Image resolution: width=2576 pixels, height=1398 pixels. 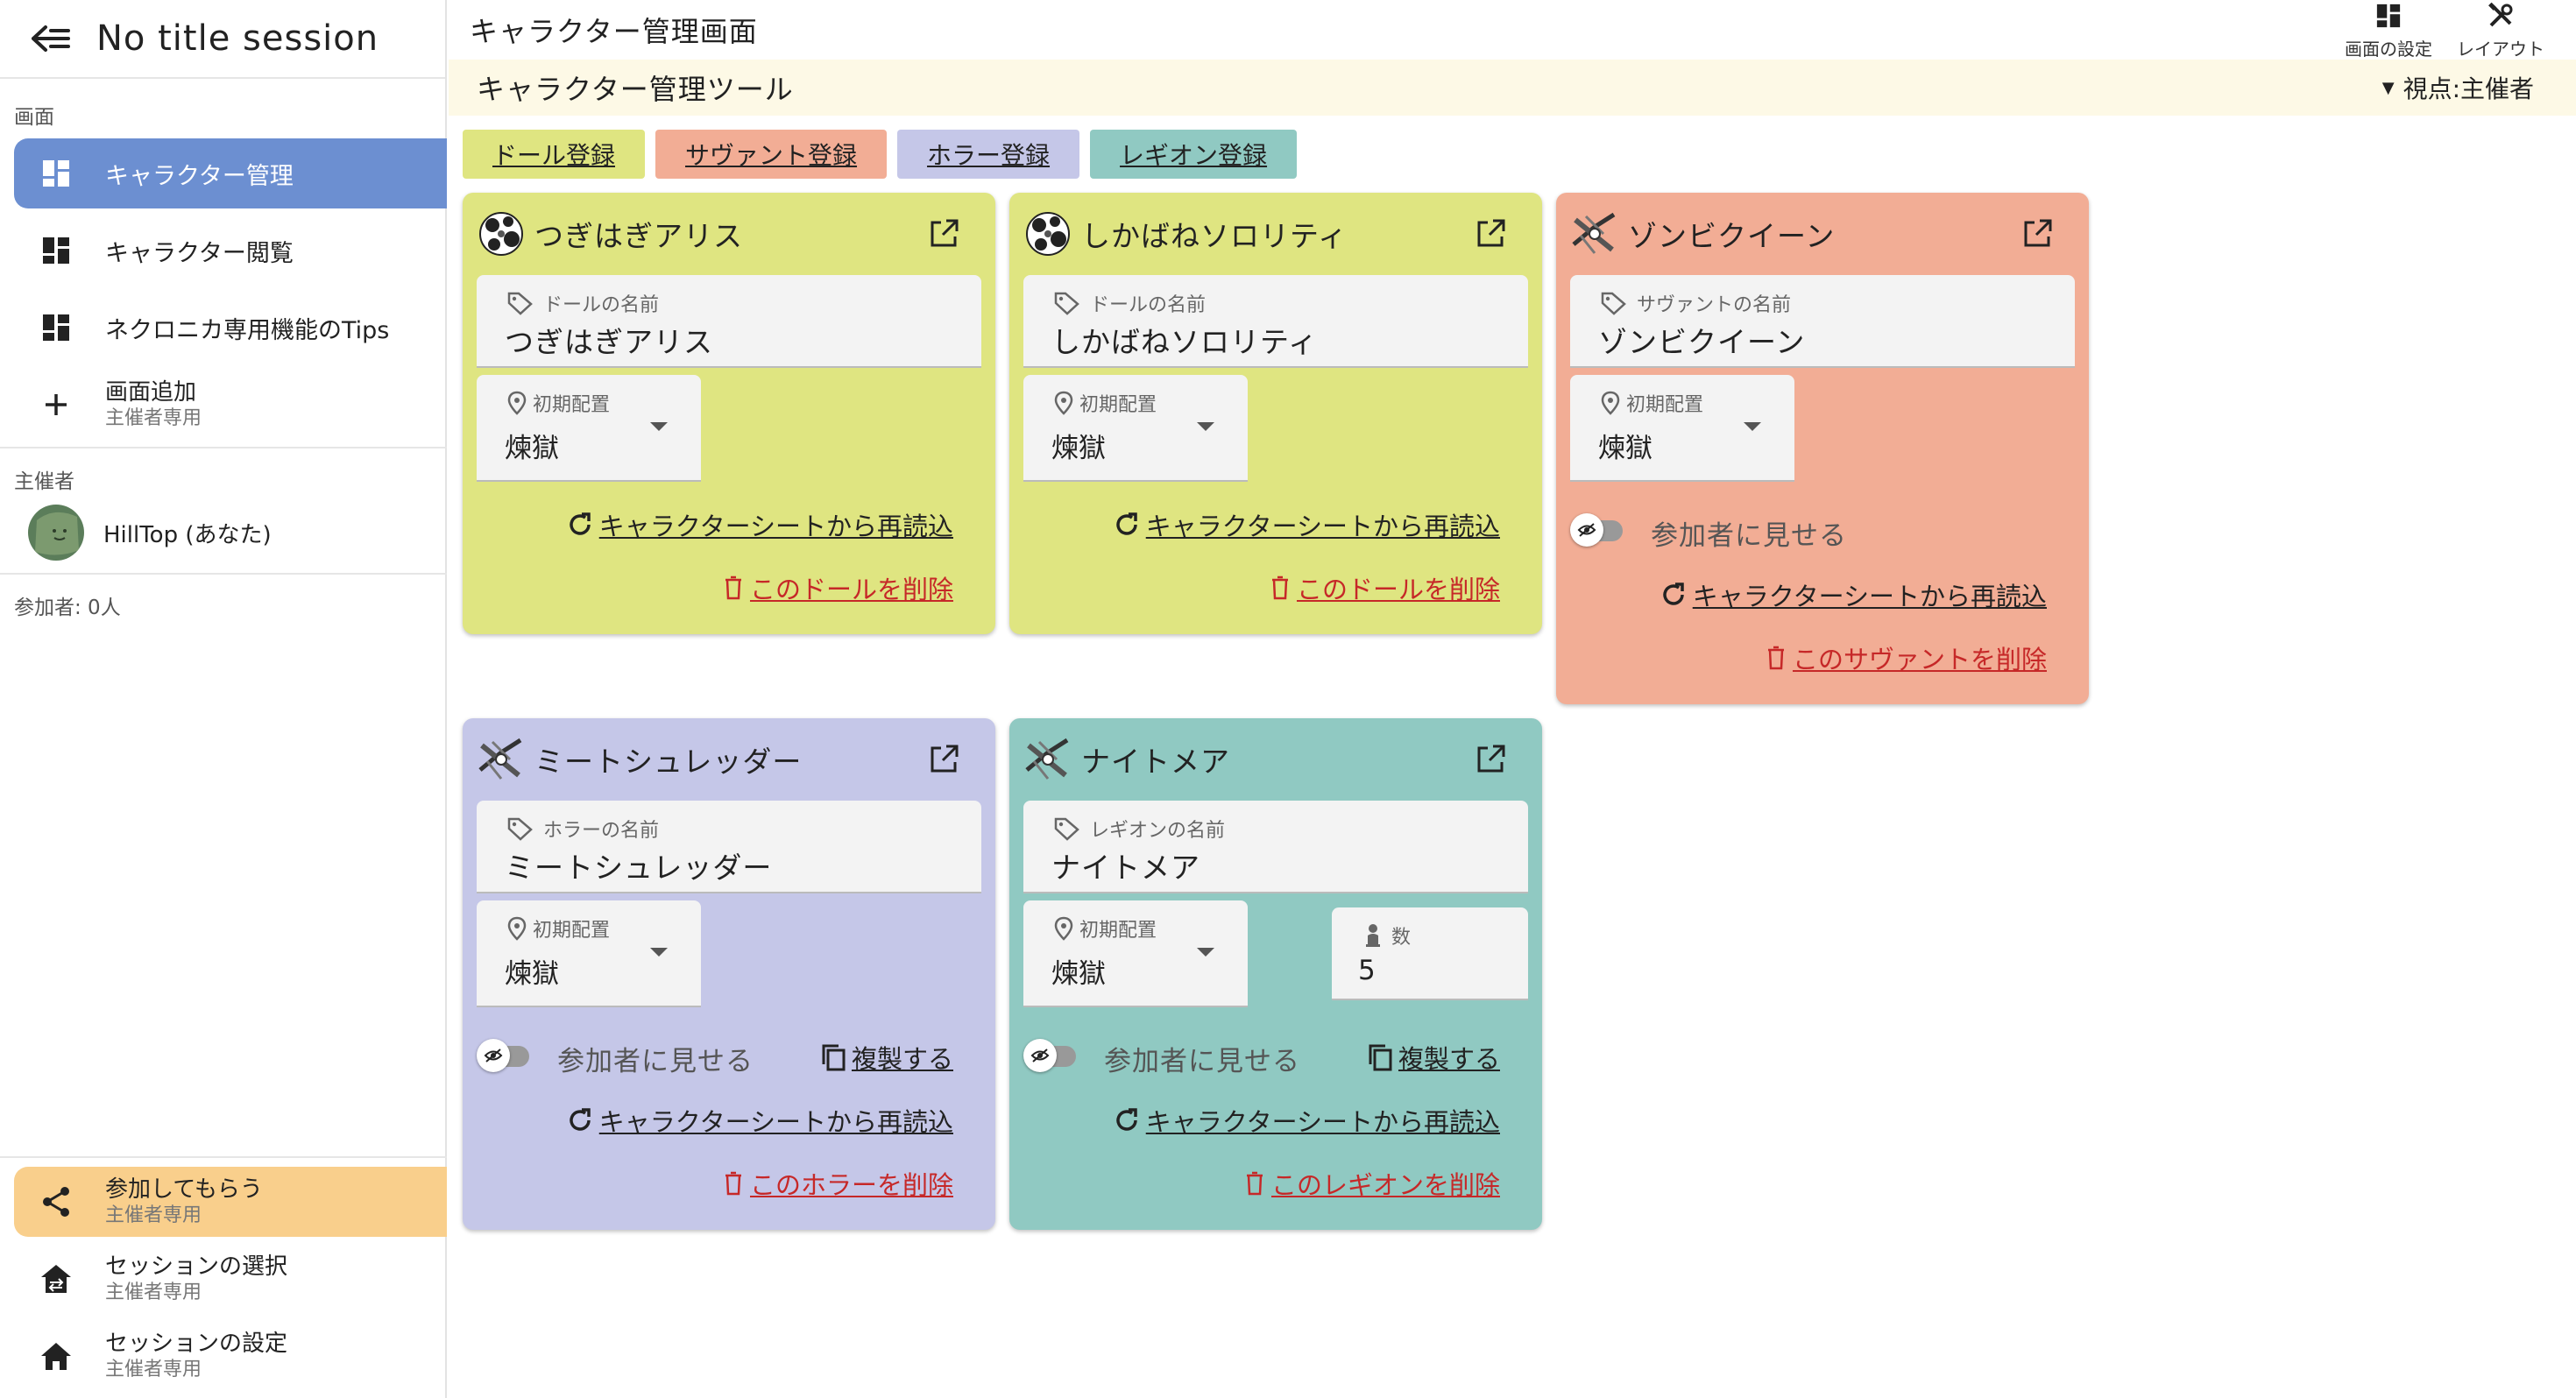 I want to click on sidebar-item-add-screen: 画面追加 主催者専用, so click(x=230, y=405).